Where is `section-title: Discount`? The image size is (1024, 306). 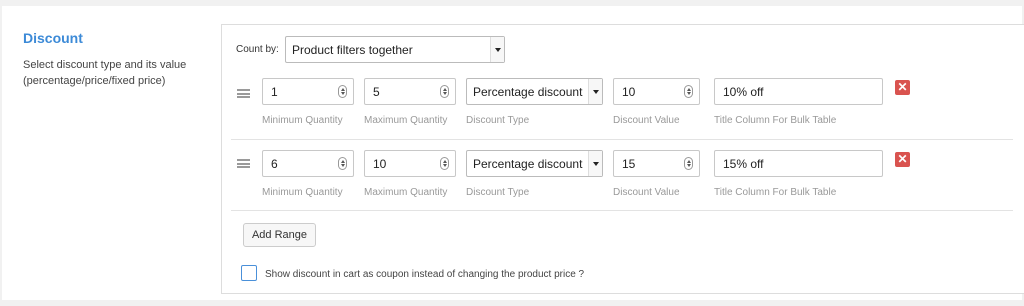 section-title: Discount is located at coordinates (53, 38).